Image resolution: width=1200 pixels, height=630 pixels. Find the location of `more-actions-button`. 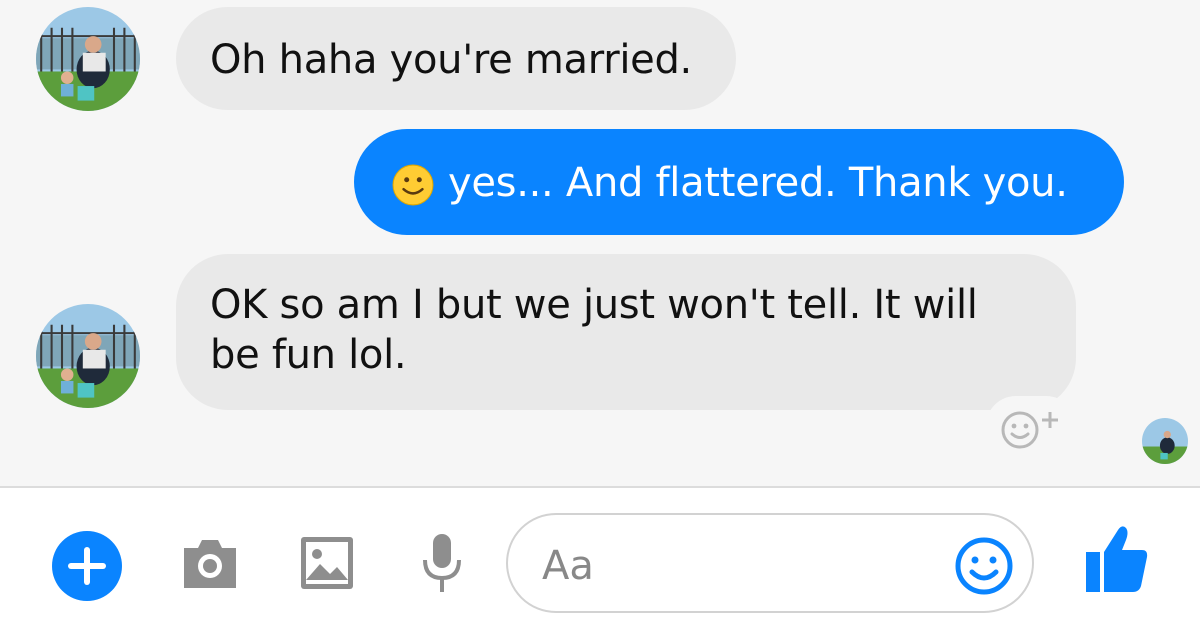

more-actions-button is located at coordinates (87, 566).